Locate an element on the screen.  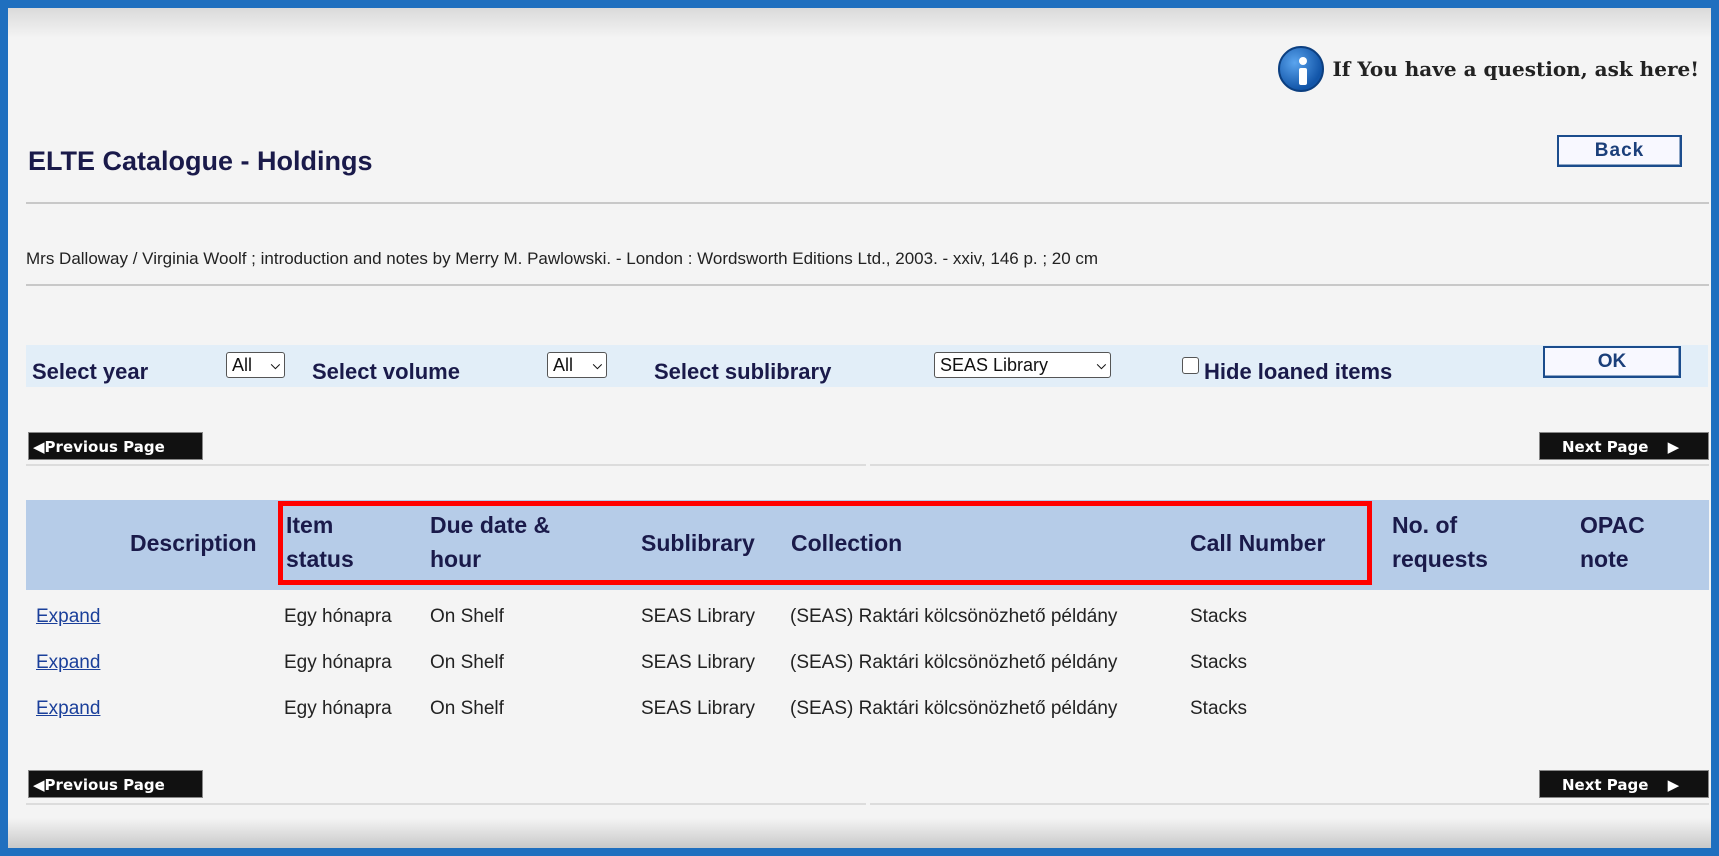
th-opac-2: note is located at coordinates (1604, 559).